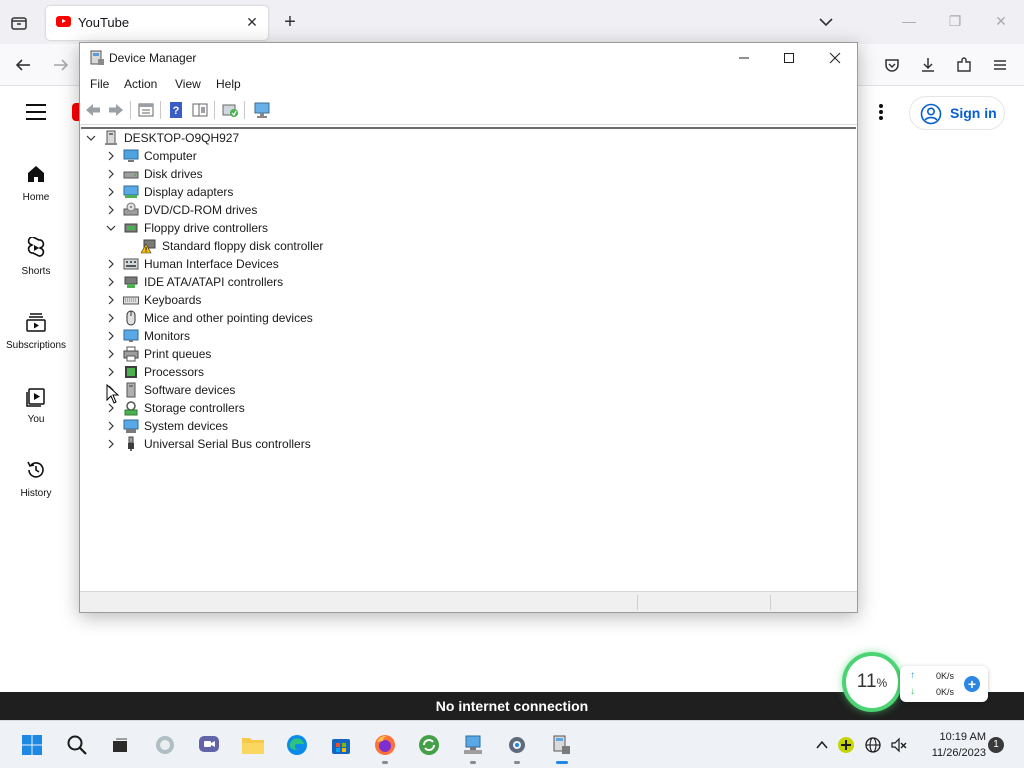 The height and width of the screenshot is (768, 1024). What do you see at coordinates (290, 22) in the screenshot?
I see `new-tab-button: +` at bounding box center [290, 22].